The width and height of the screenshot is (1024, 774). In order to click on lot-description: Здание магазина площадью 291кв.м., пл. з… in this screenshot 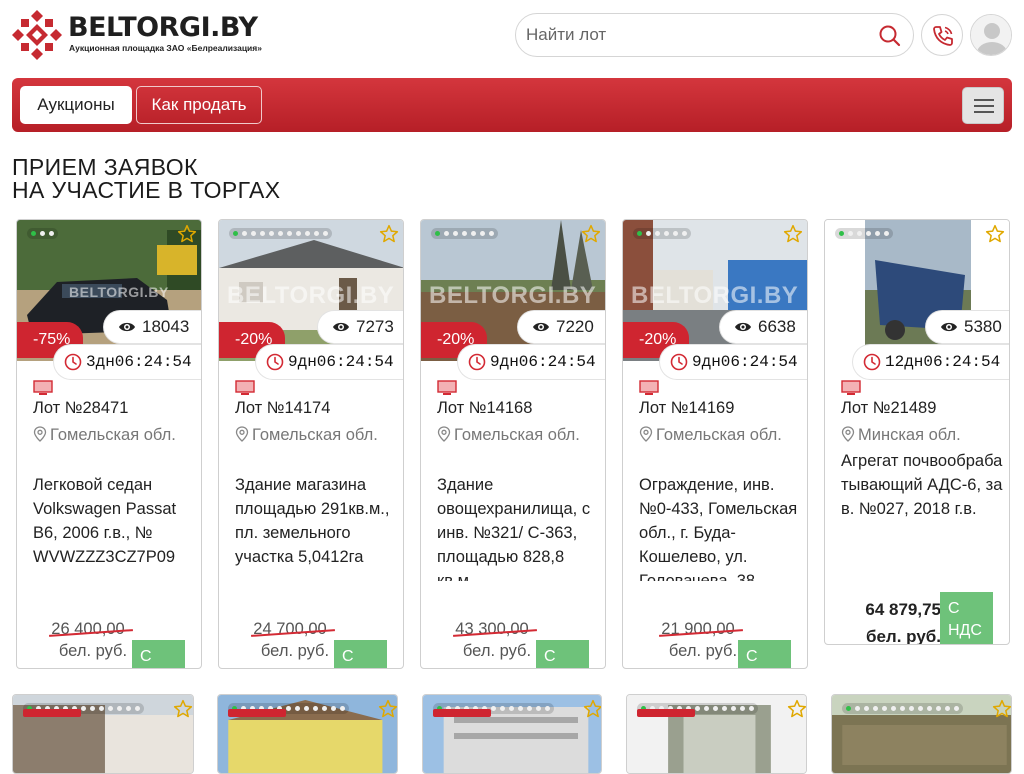, I will do `click(315, 527)`.